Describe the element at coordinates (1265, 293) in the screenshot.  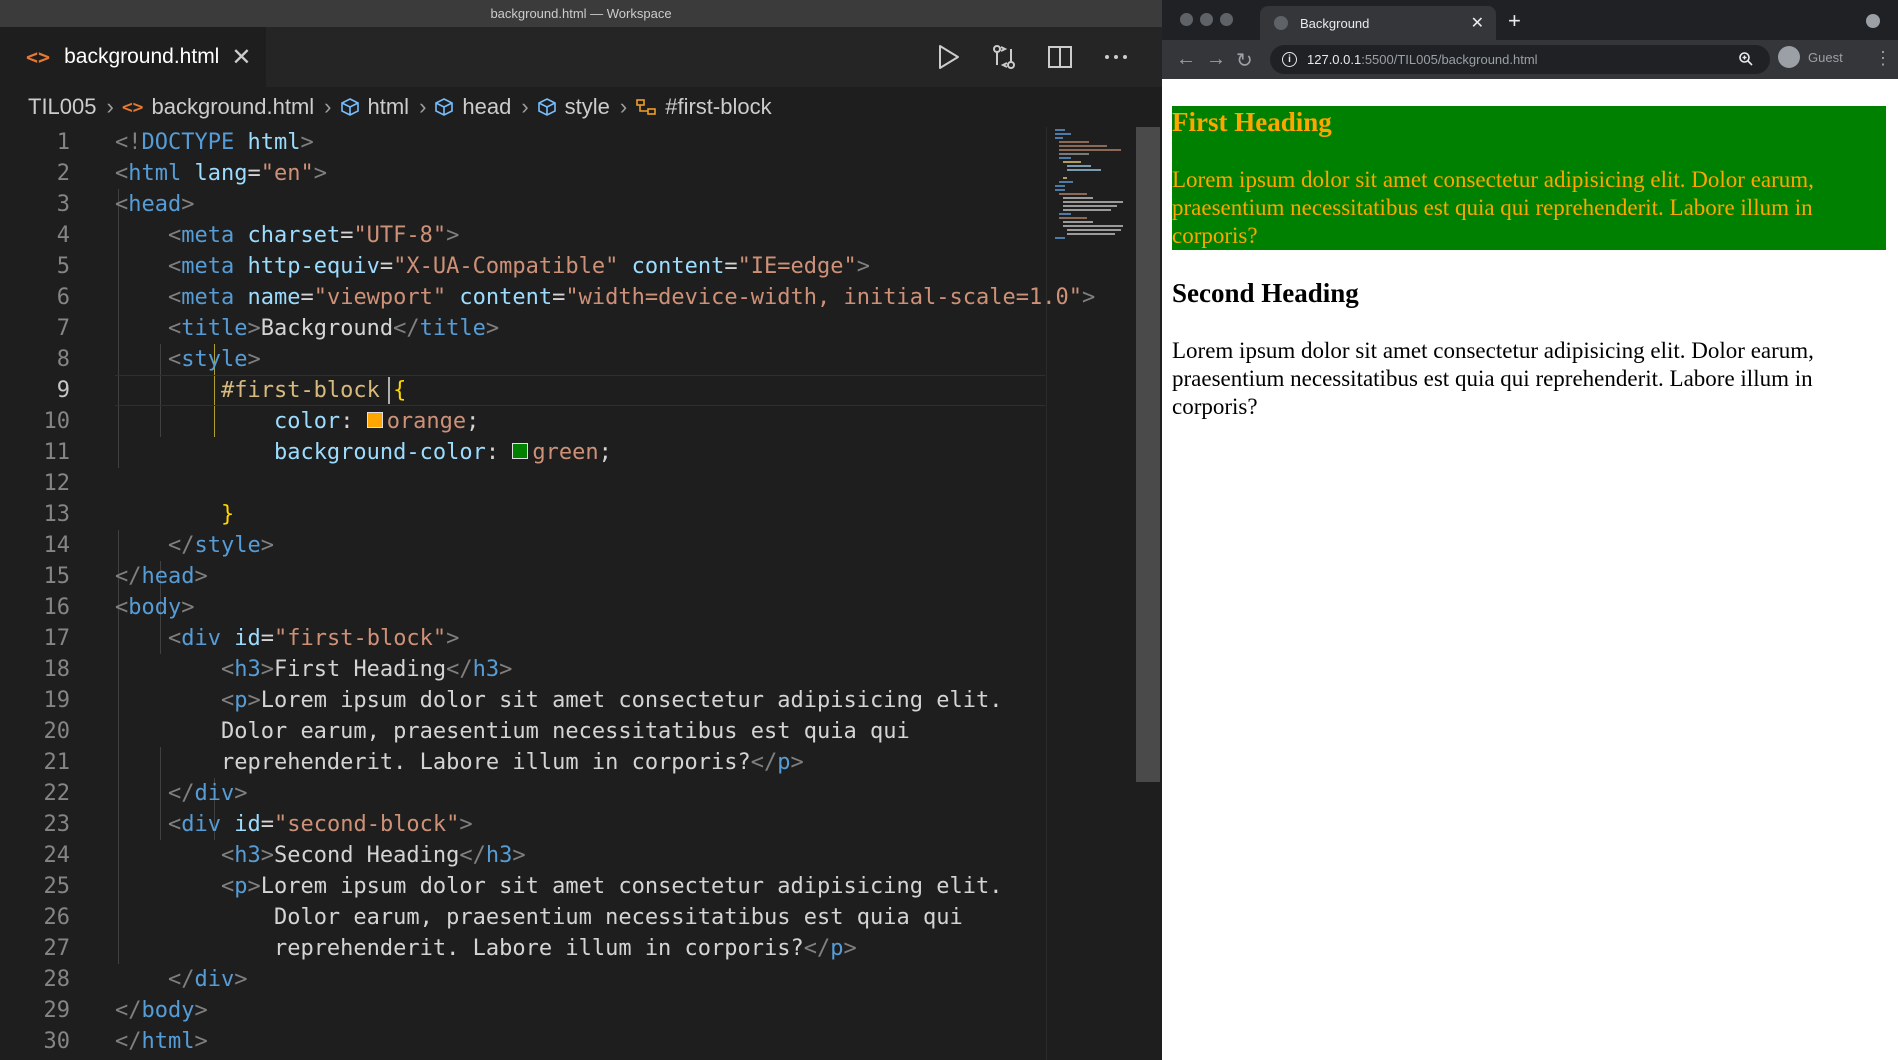
I see `second-heading: Second Heading` at that location.